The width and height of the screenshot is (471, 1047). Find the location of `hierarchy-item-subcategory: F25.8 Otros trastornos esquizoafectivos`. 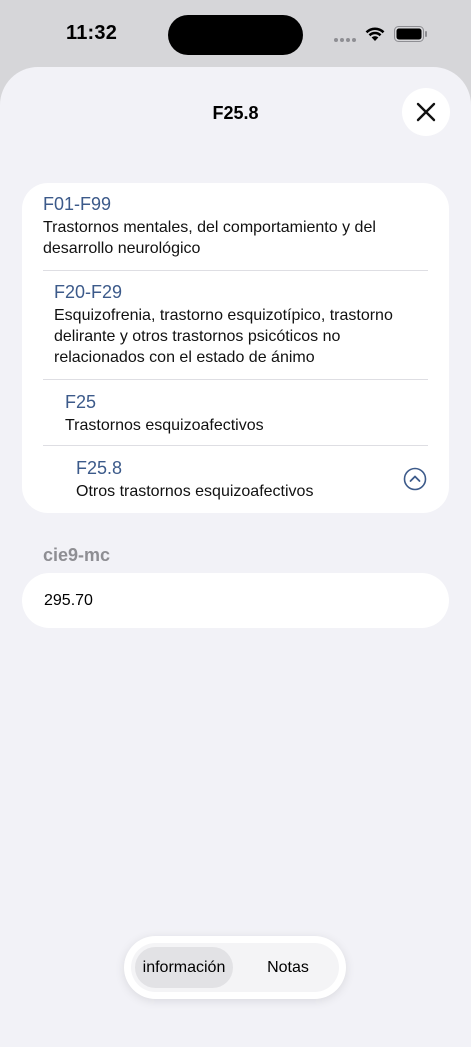

hierarchy-item-subcategory: F25.8 Otros trastornos esquizoafectivos is located at coordinates (231, 479).